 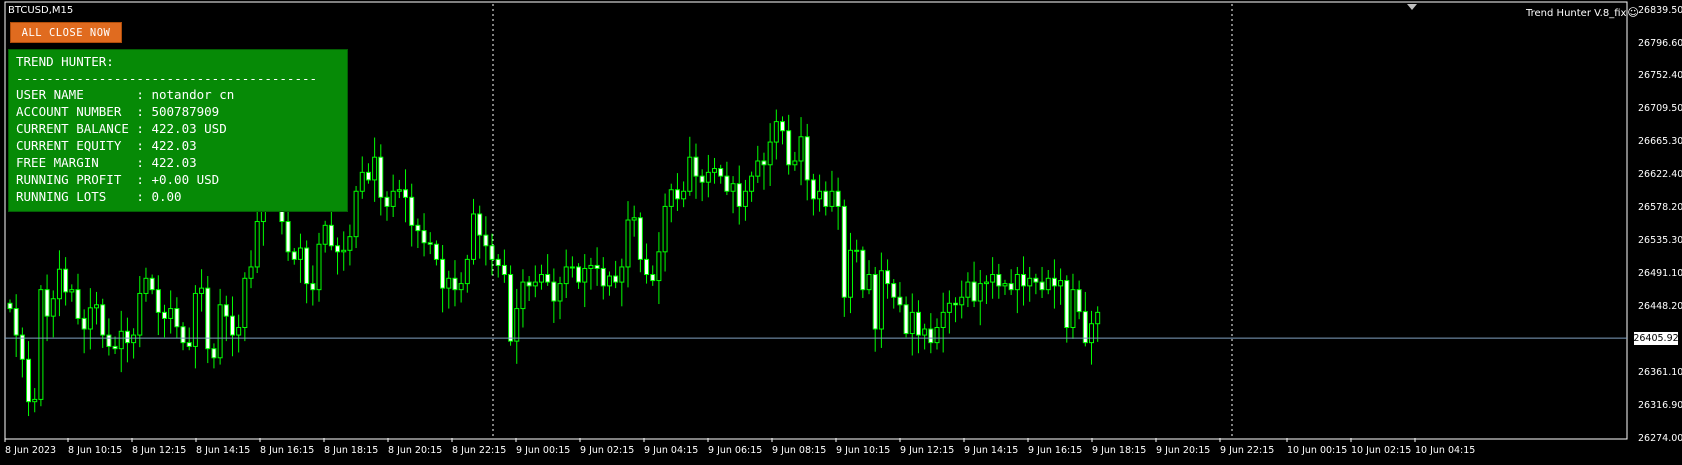 I want to click on time-tick: 9 Jun 16:15, so click(x=1055, y=450).